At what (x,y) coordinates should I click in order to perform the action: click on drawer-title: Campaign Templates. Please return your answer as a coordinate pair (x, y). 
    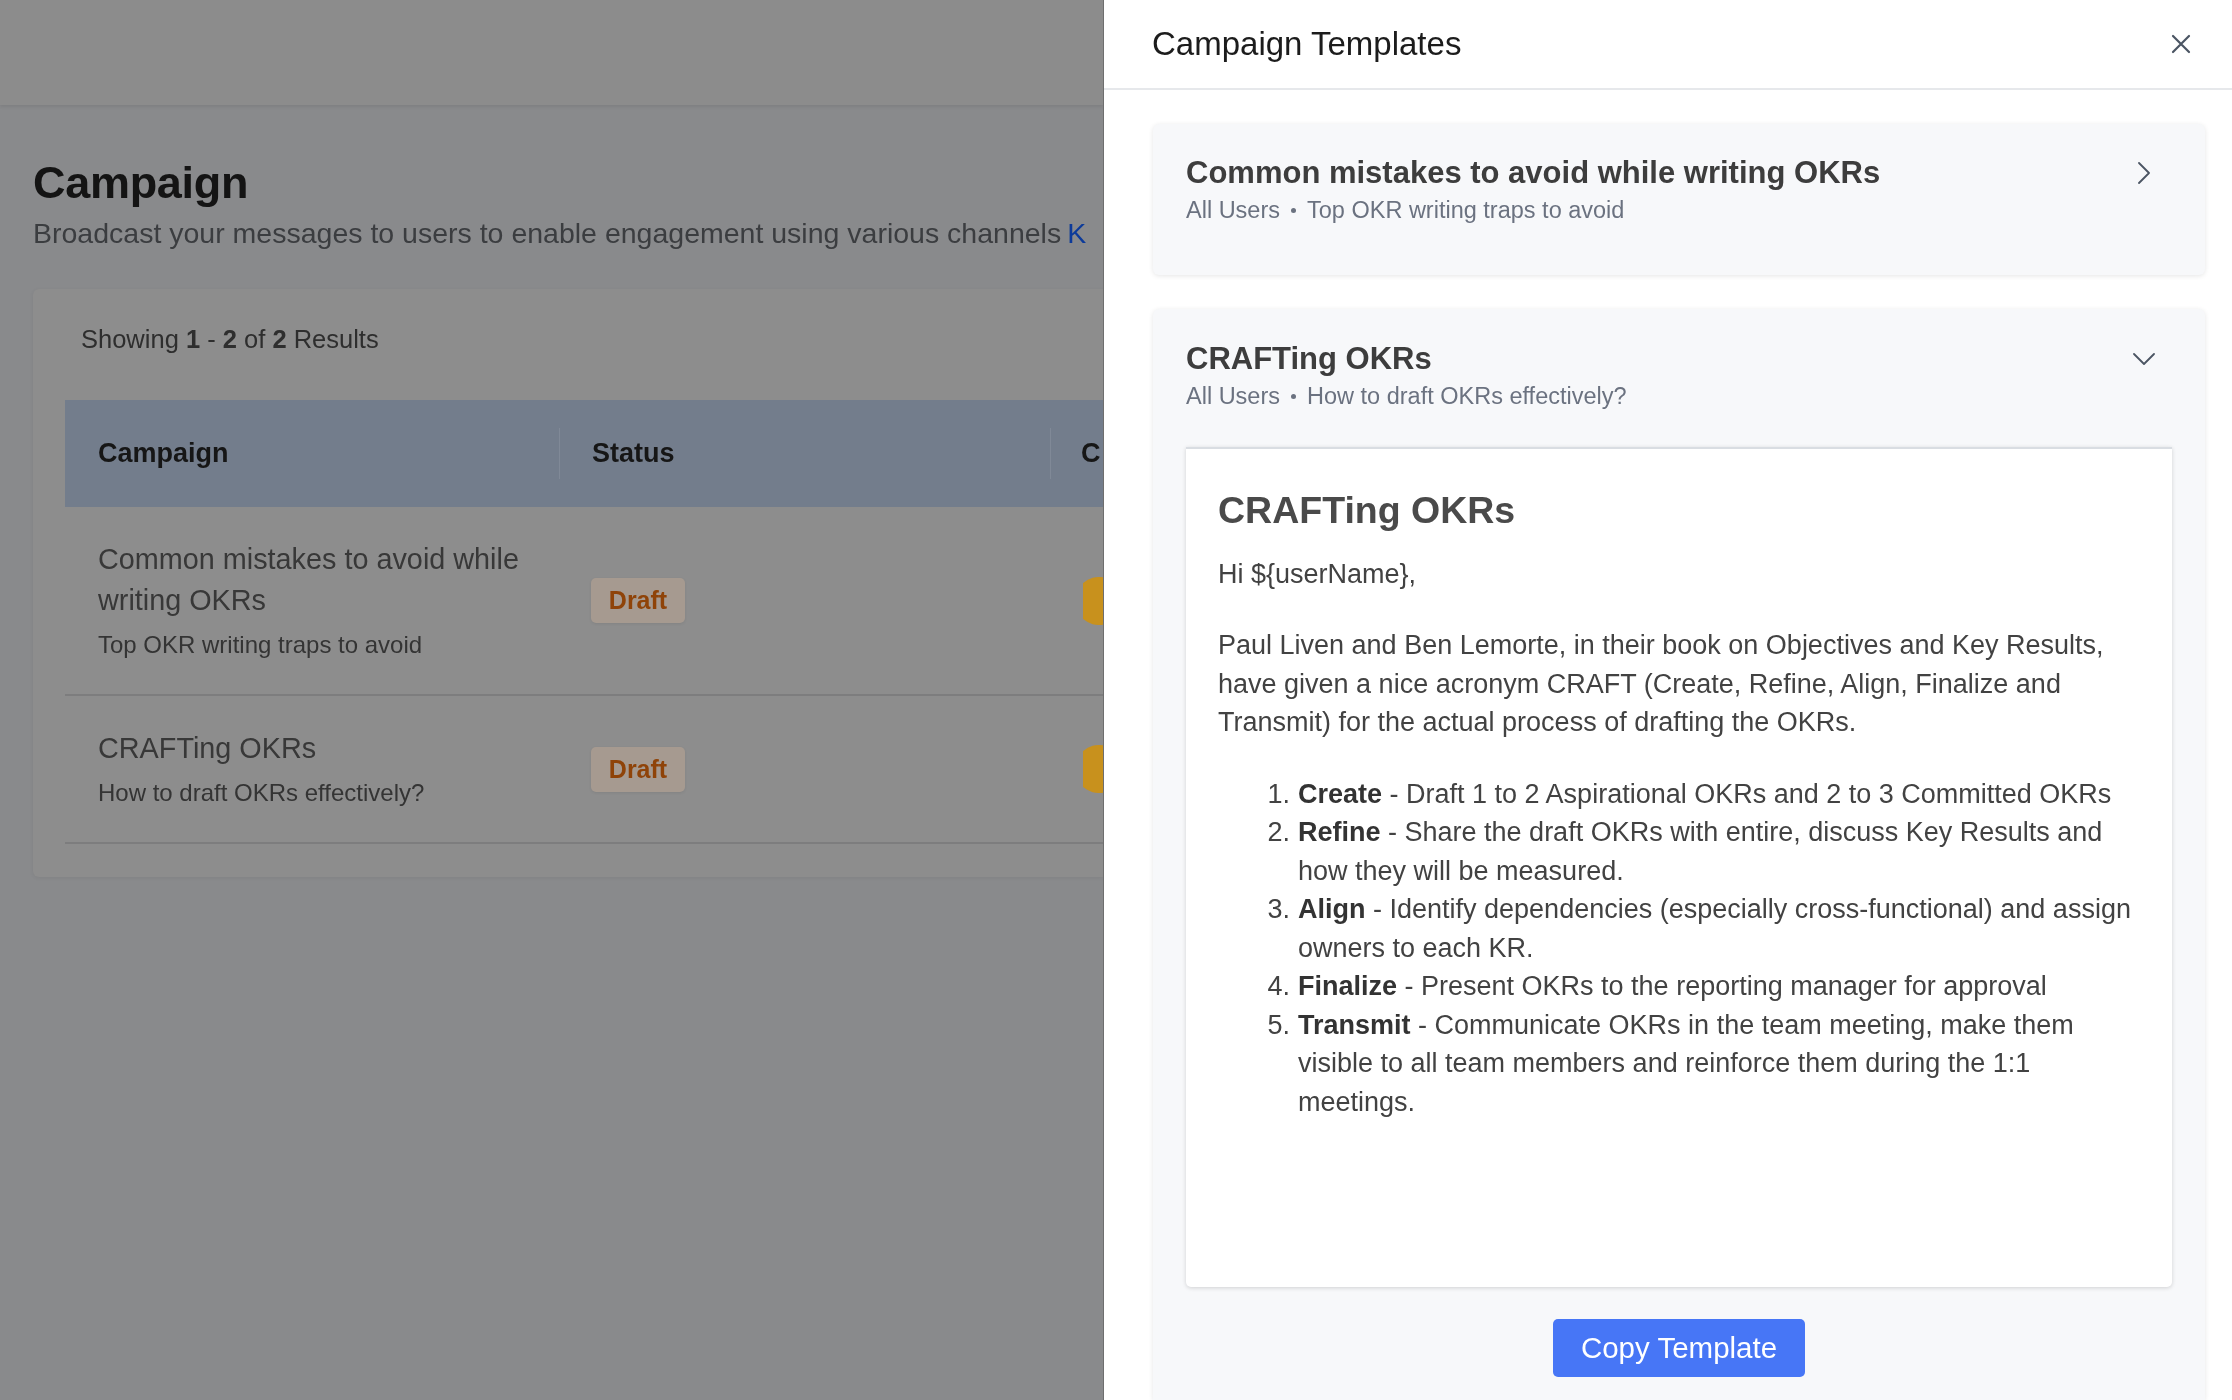
    Looking at the image, I should click on (1307, 44).